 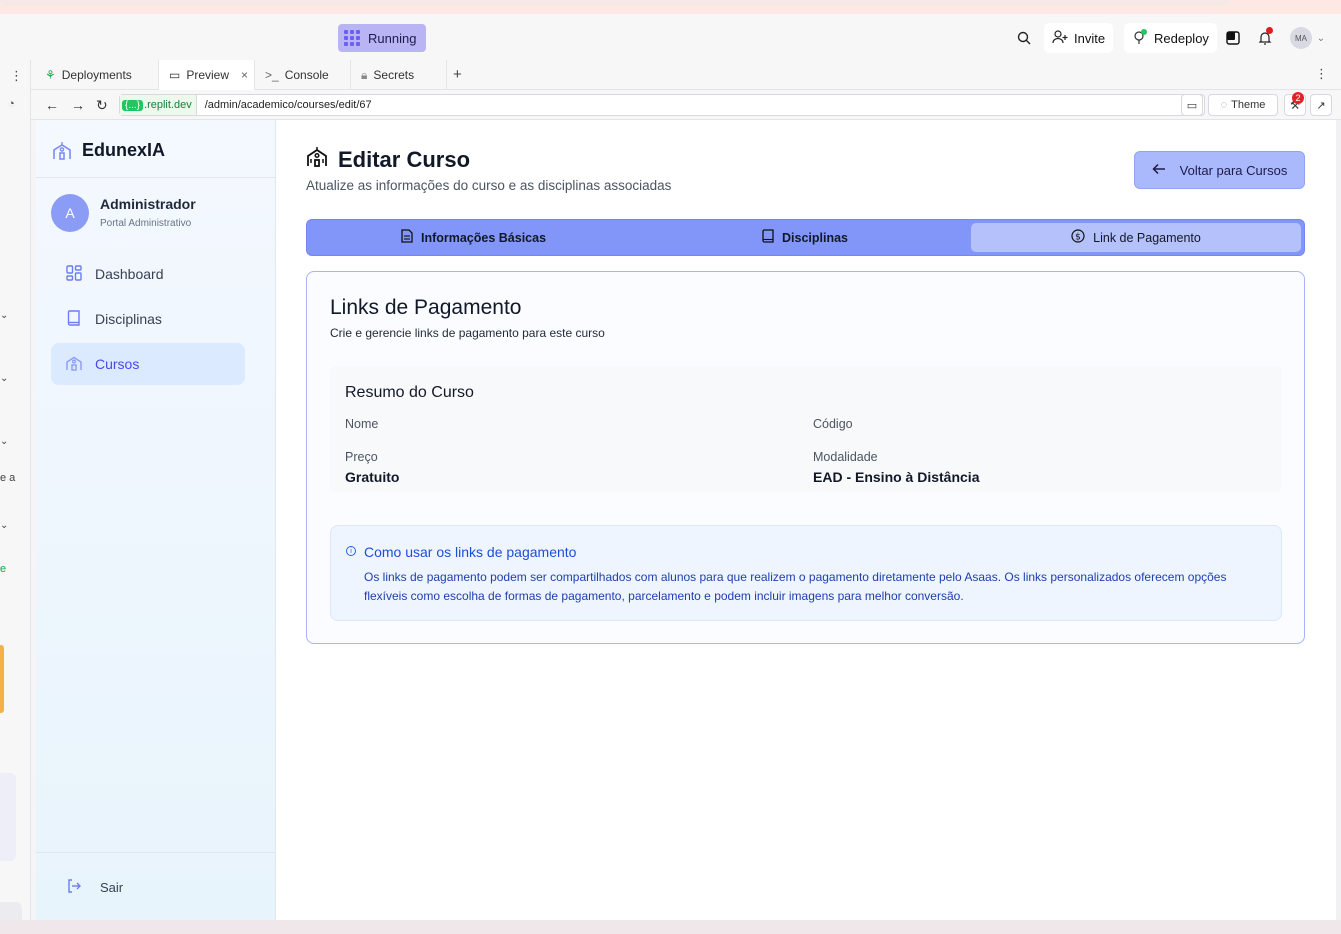 What do you see at coordinates (394, 75) in the screenshot?
I see `tab-label: Secrets` at bounding box center [394, 75].